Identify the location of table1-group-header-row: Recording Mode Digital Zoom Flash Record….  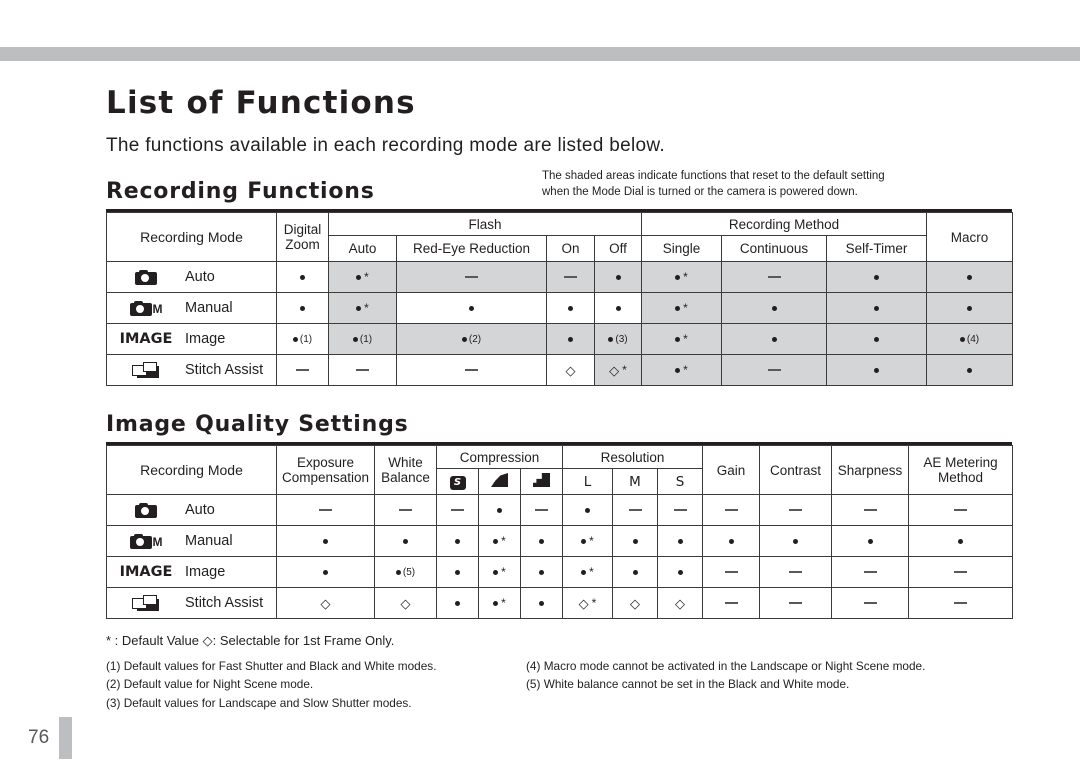
(560, 237).